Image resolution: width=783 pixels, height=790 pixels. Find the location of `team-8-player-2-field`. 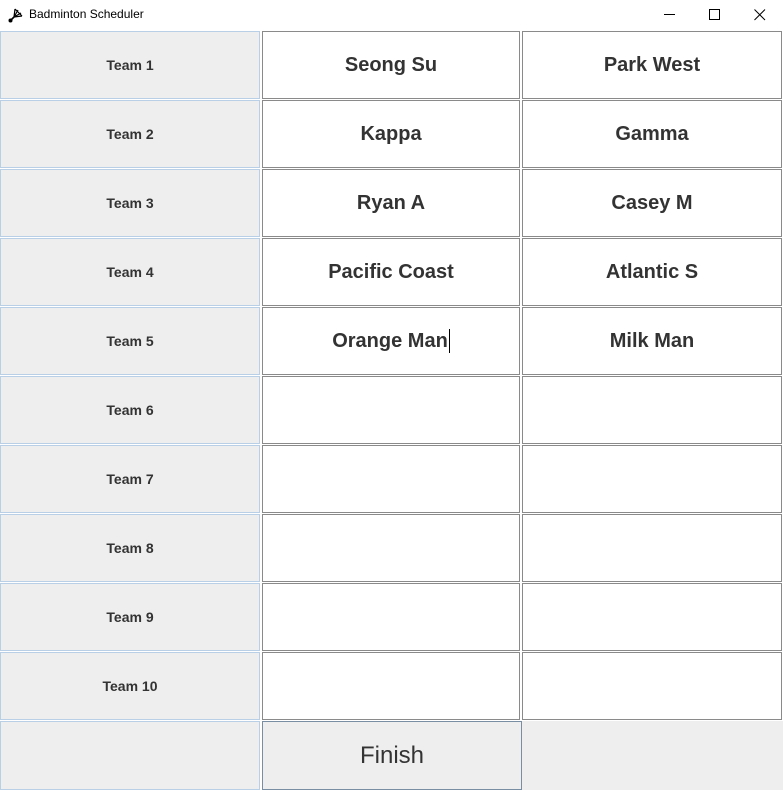

team-8-player-2-field is located at coordinates (652, 548).